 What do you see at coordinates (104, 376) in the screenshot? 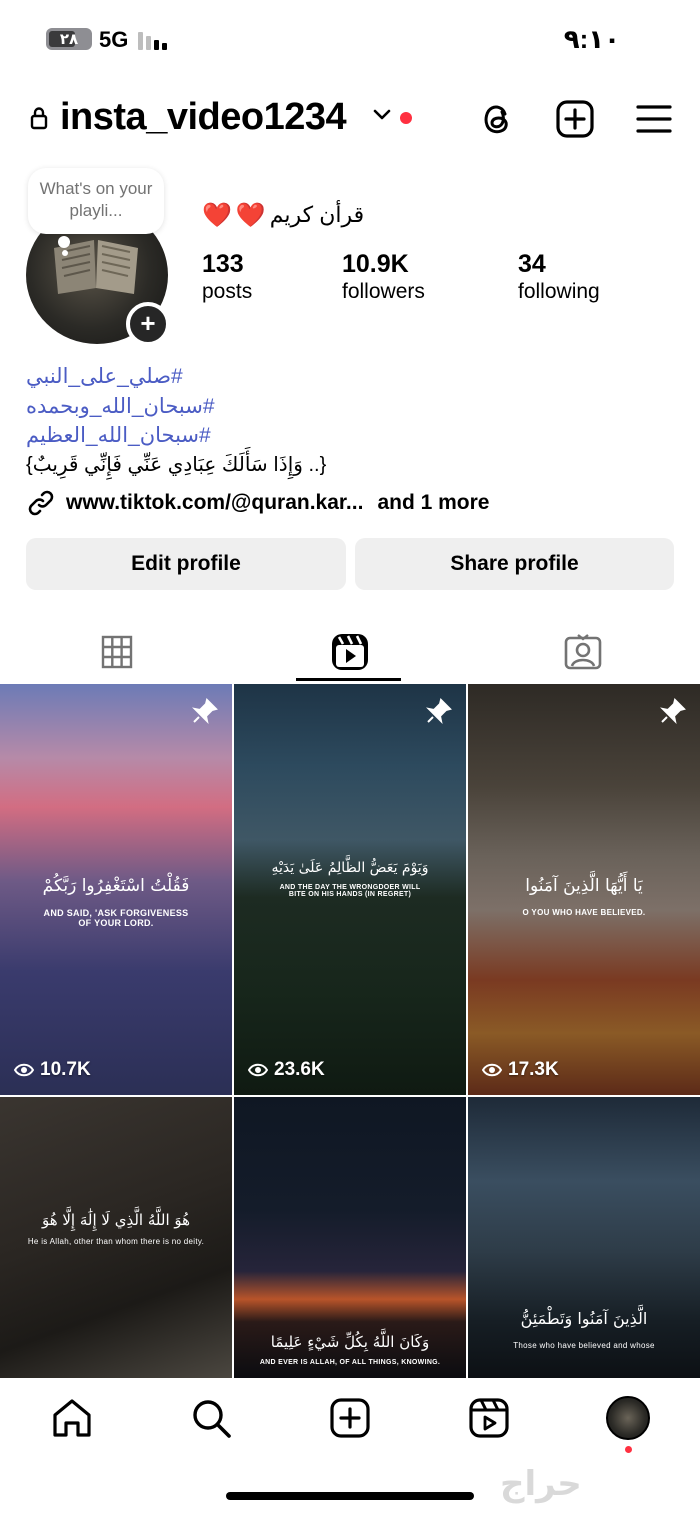
I see `bio-hashtag: #صلي_على_النبي` at bounding box center [104, 376].